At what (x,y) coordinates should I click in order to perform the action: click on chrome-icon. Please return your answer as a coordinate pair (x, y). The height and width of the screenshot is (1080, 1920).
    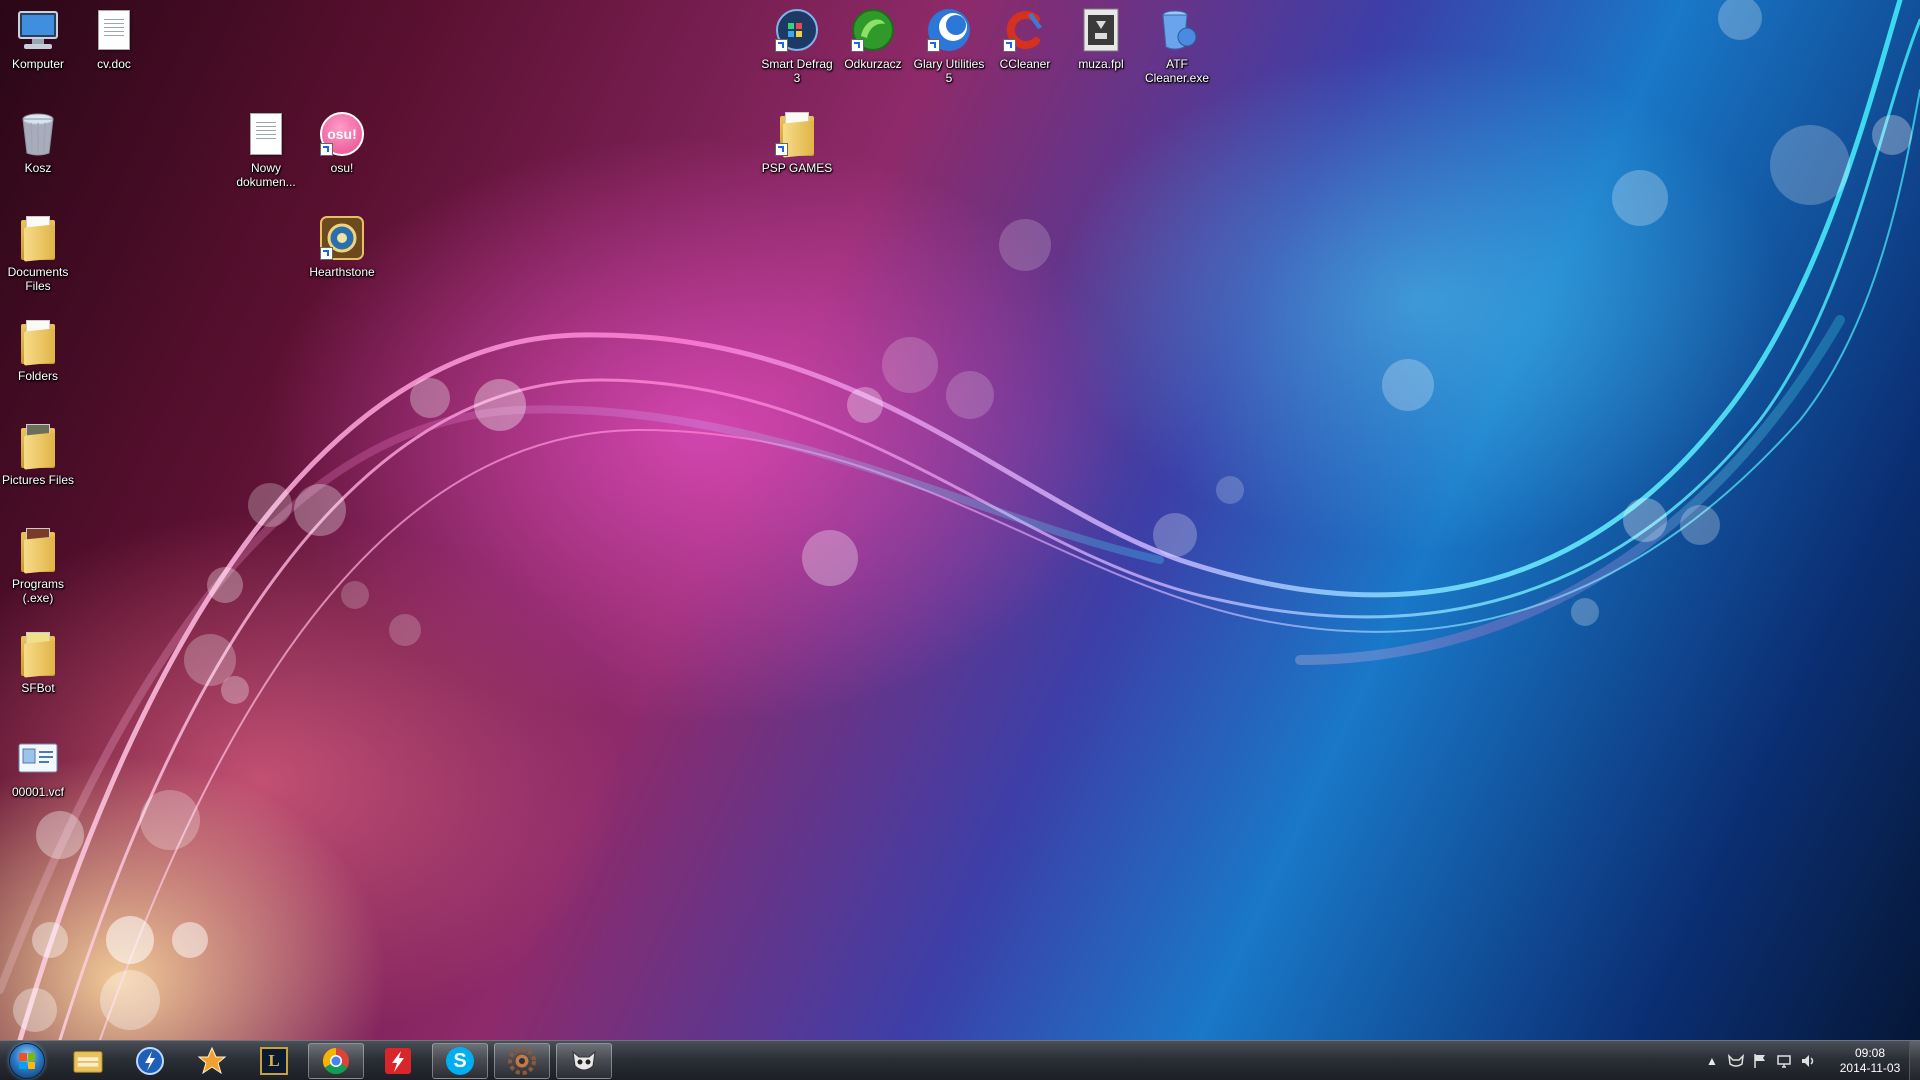
    Looking at the image, I should click on (336, 1061).